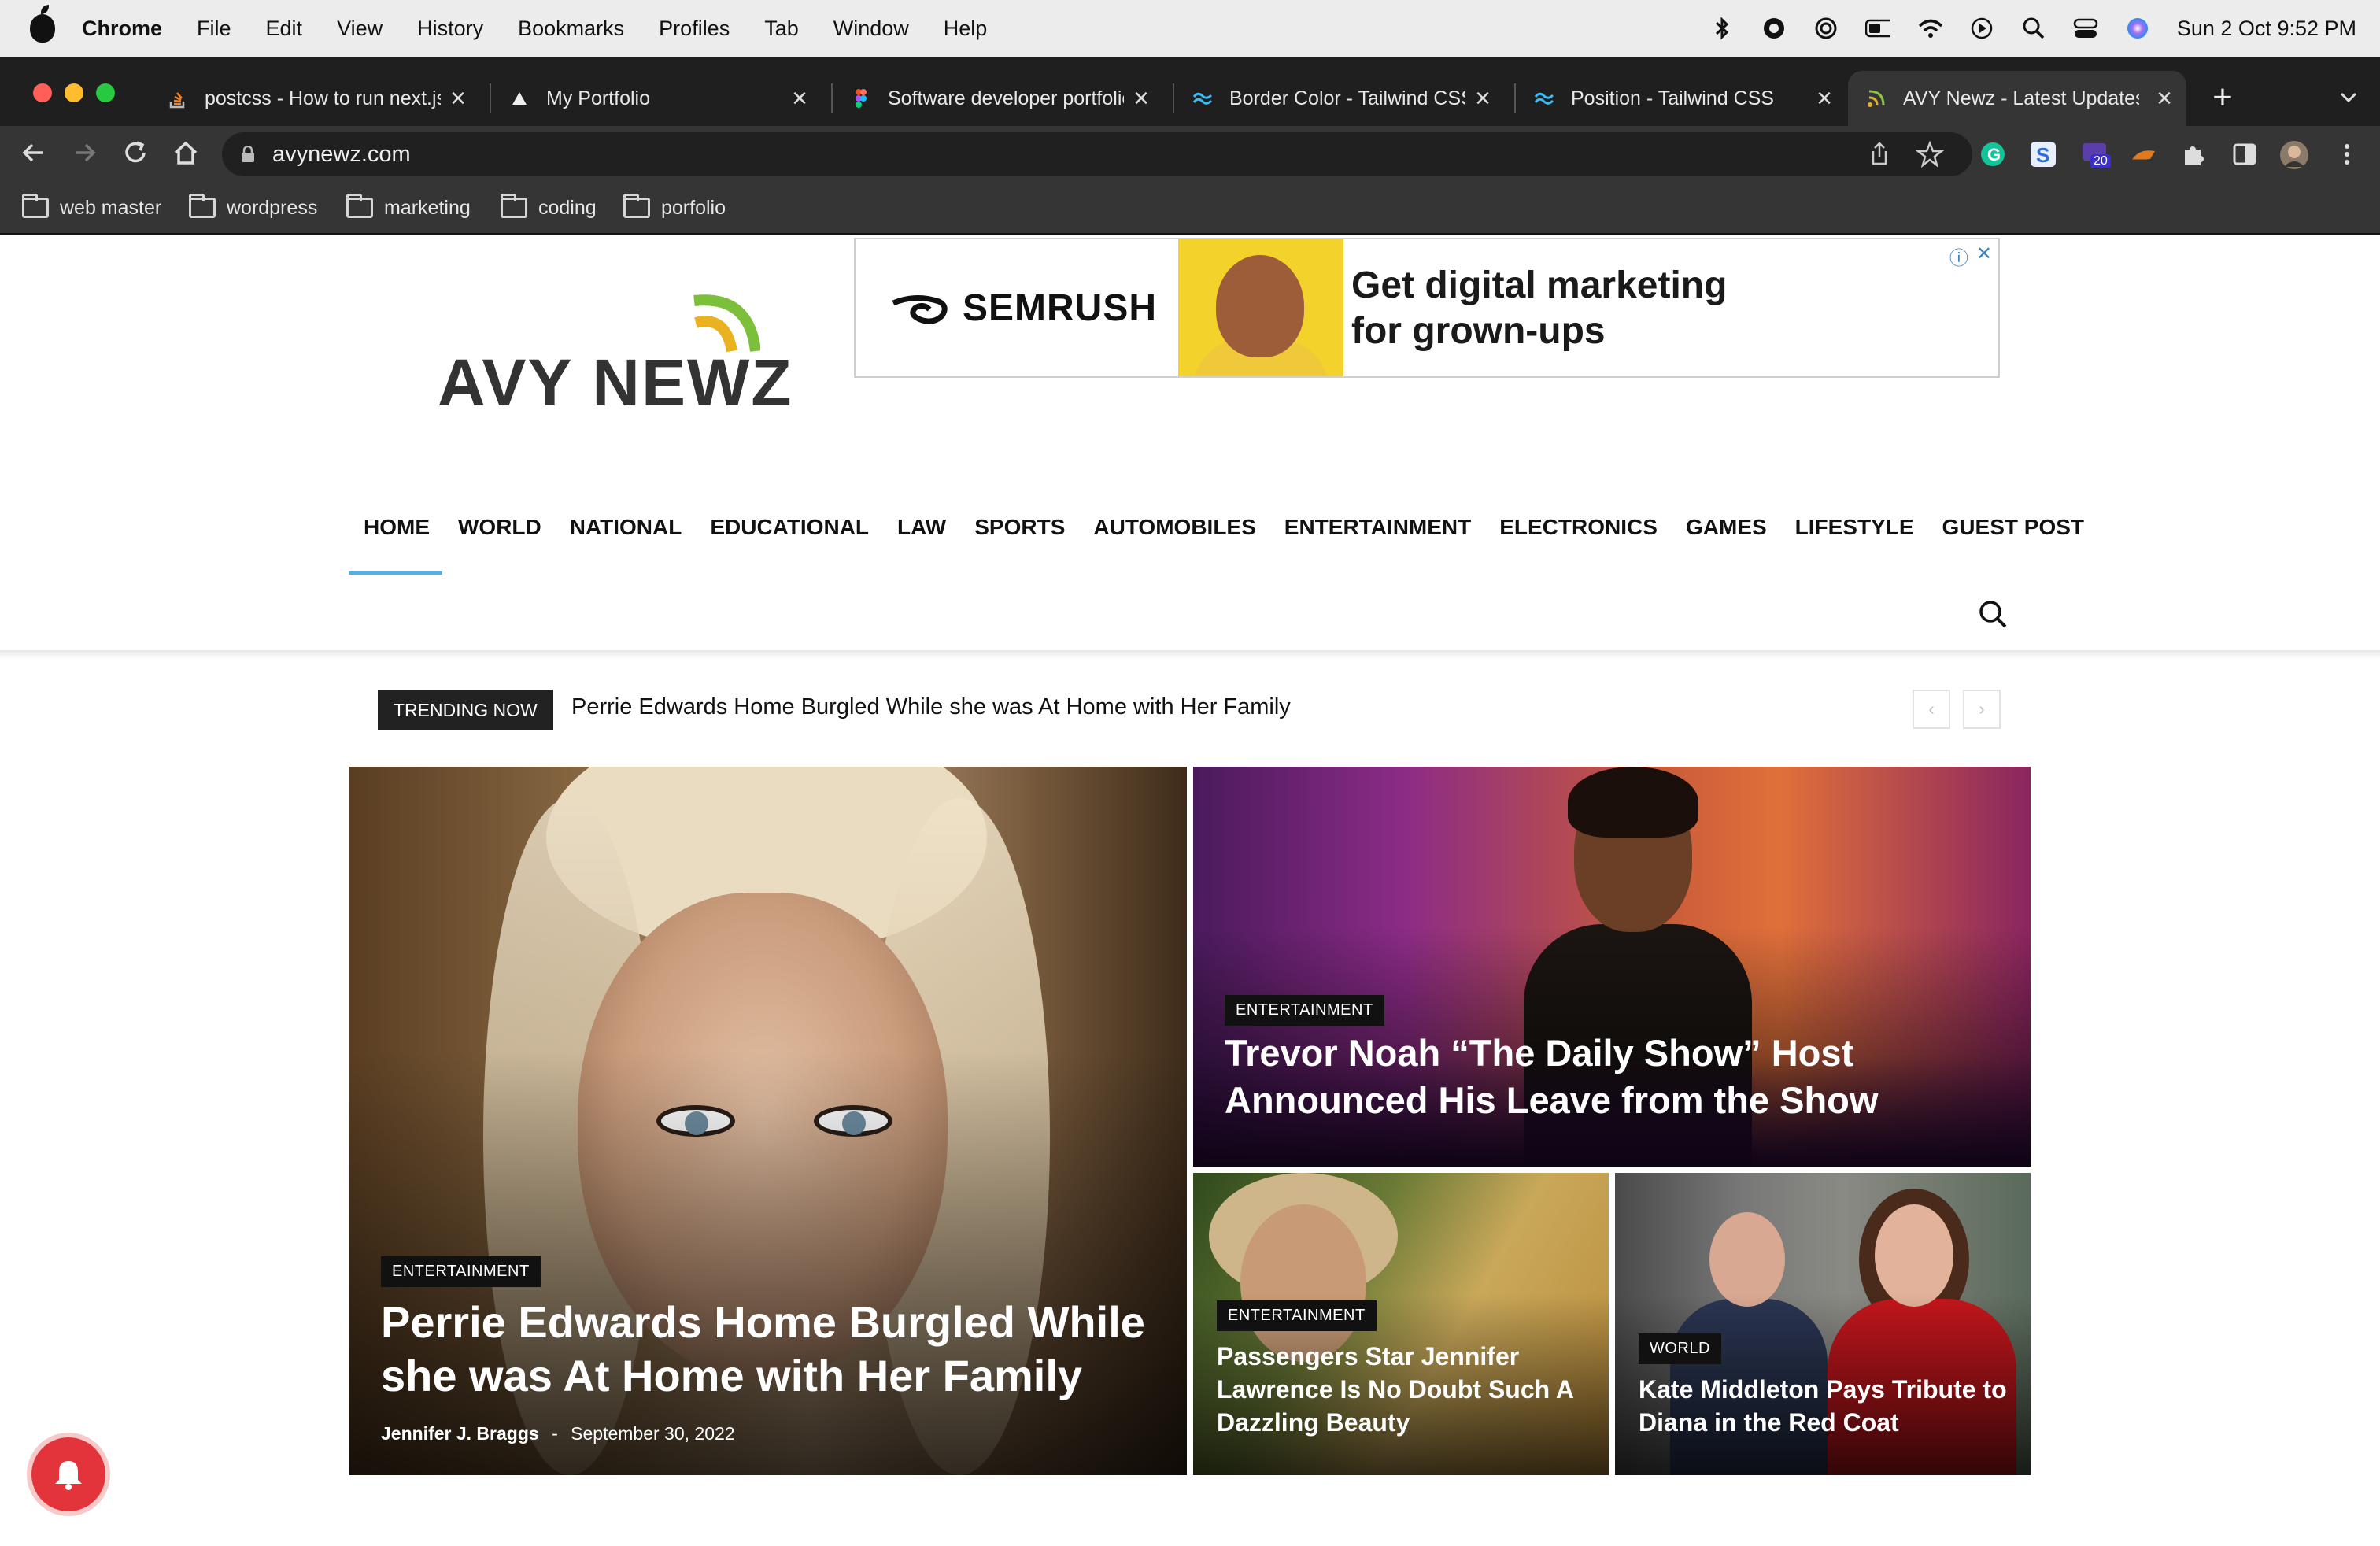 The width and height of the screenshot is (2380, 1546). What do you see at coordinates (396, 527) in the screenshot?
I see `nav-home: HOME` at bounding box center [396, 527].